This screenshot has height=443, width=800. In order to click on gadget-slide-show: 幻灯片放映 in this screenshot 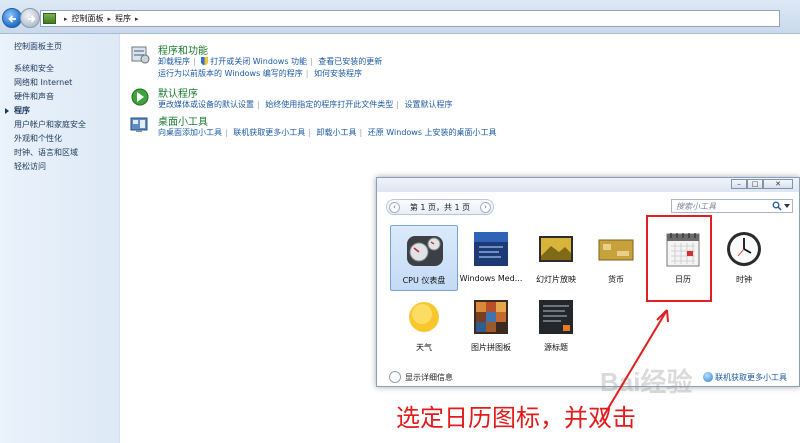, I will do `click(556, 258)`.